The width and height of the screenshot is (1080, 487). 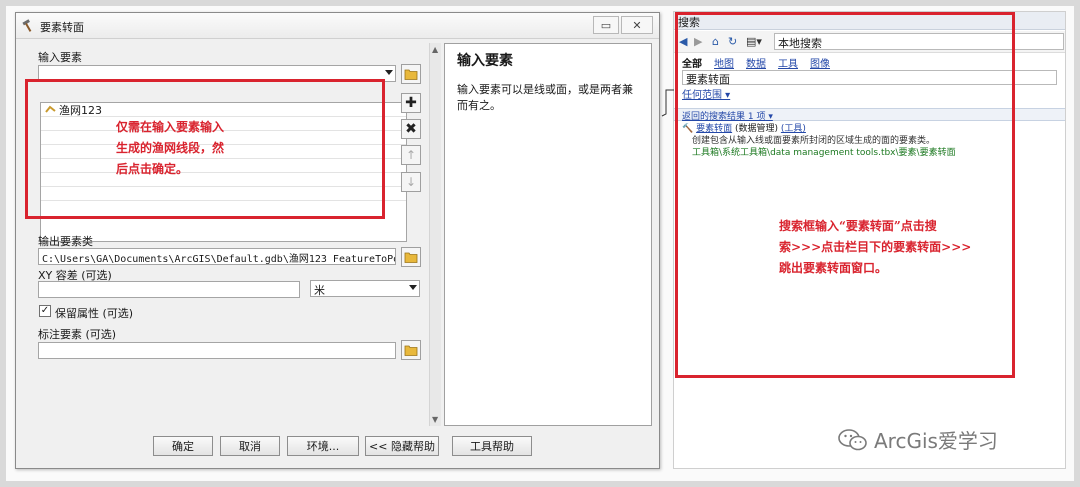 I want to click on xy-tolerance-input, so click(x=169, y=289).